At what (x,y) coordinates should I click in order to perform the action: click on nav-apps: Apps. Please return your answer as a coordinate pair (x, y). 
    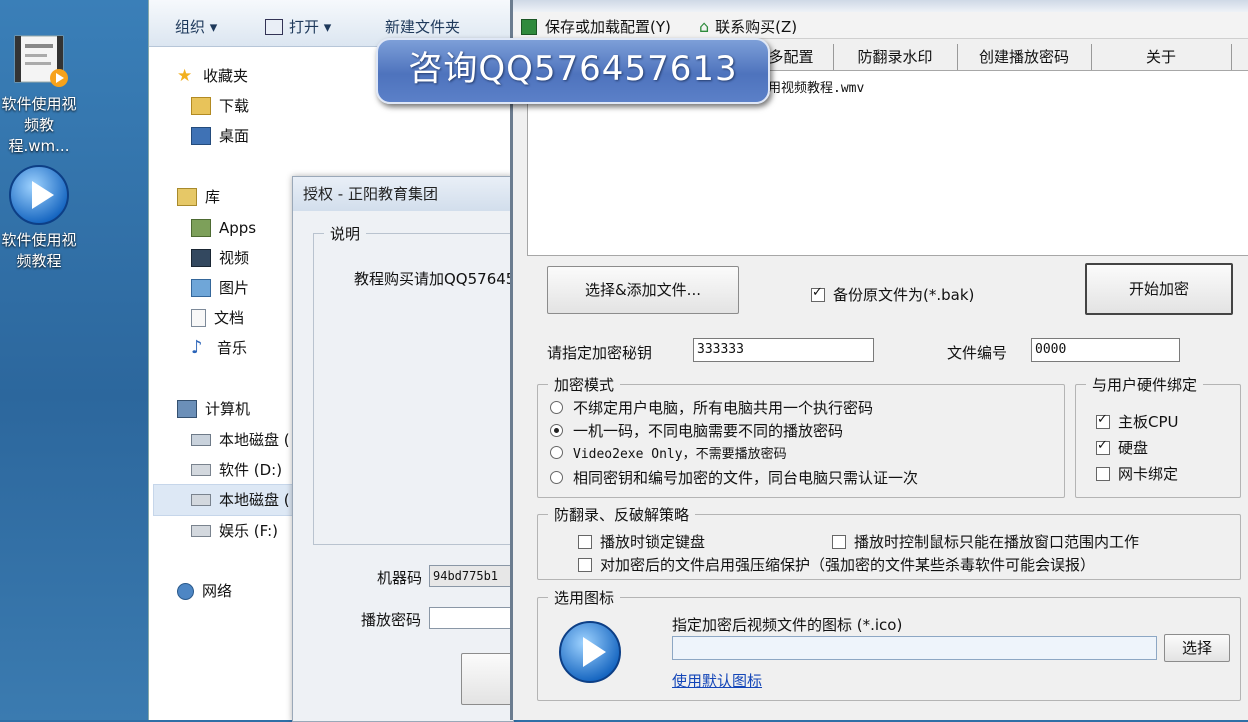
    Looking at the image, I should click on (223, 228).